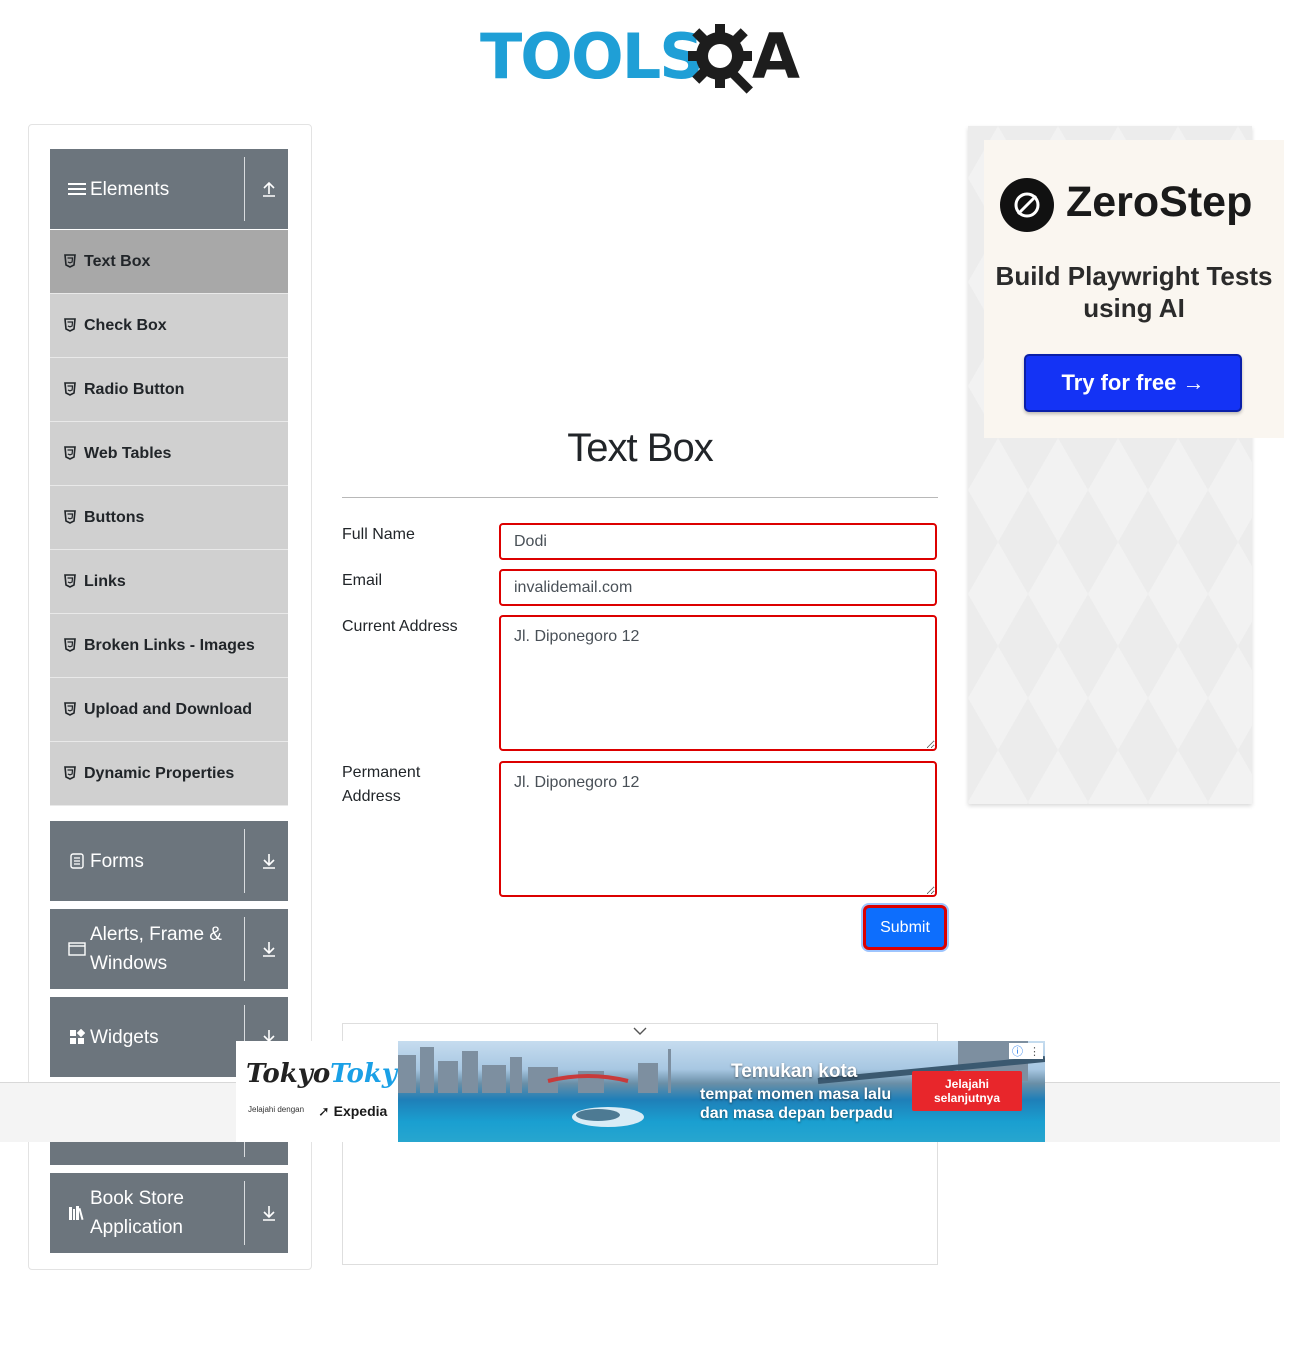  Describe the element at coordinates (169, 582) in the screenshot. I see `menu-item-links: Links` at that location.